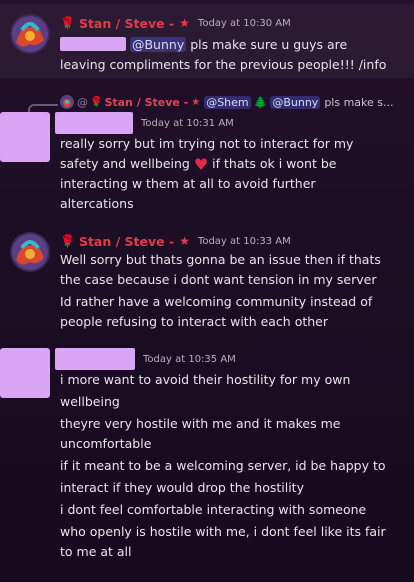 The height and width of the screenshot is (582, 414). Describe the element at coordinates (146, 102) in the screenshot. I see `reply-username: Stan / Steve -` at that location.